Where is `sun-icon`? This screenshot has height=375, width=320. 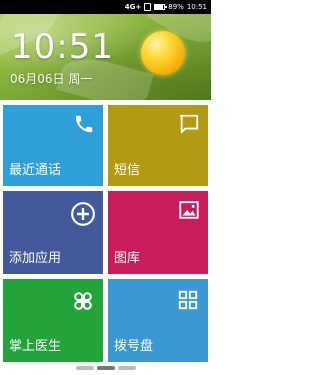 sun-icon is located at coordinates (163, 53).